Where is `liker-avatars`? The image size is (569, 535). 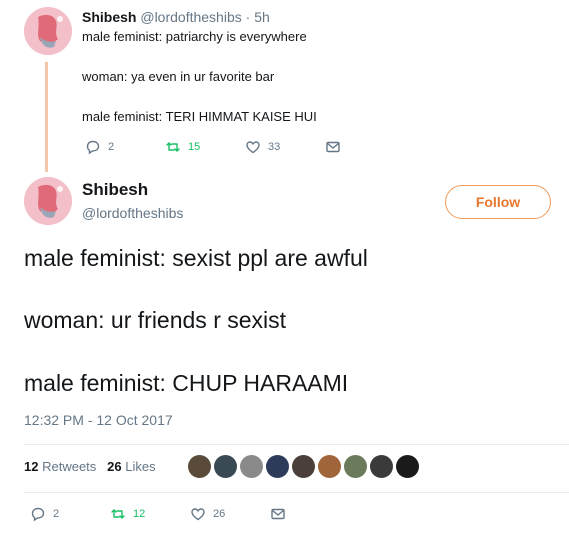
liker-avatars is located at coordinates (303, 466).